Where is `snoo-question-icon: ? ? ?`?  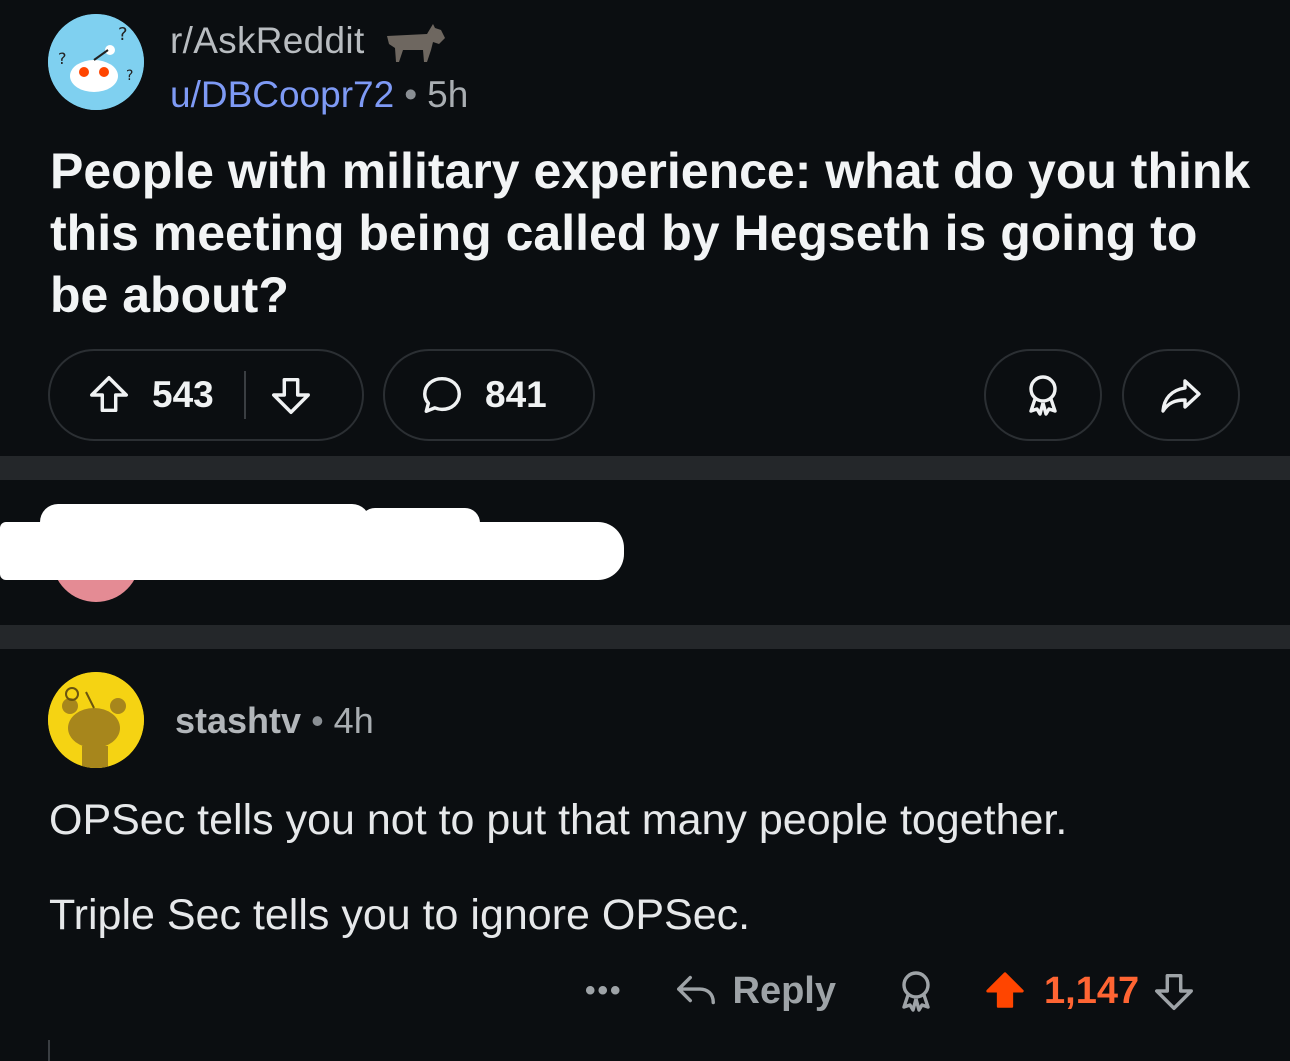 snoo-question-icon: ? ? ? is located at coordinates (96, 62).